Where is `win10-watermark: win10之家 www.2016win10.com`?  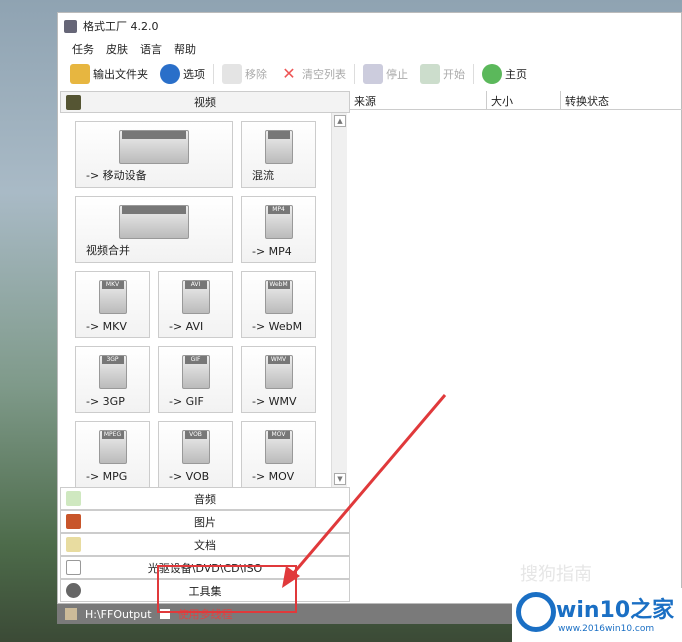 win10-watermark: win10之家 www.2016win10.com is located at coordinates (597, 615).